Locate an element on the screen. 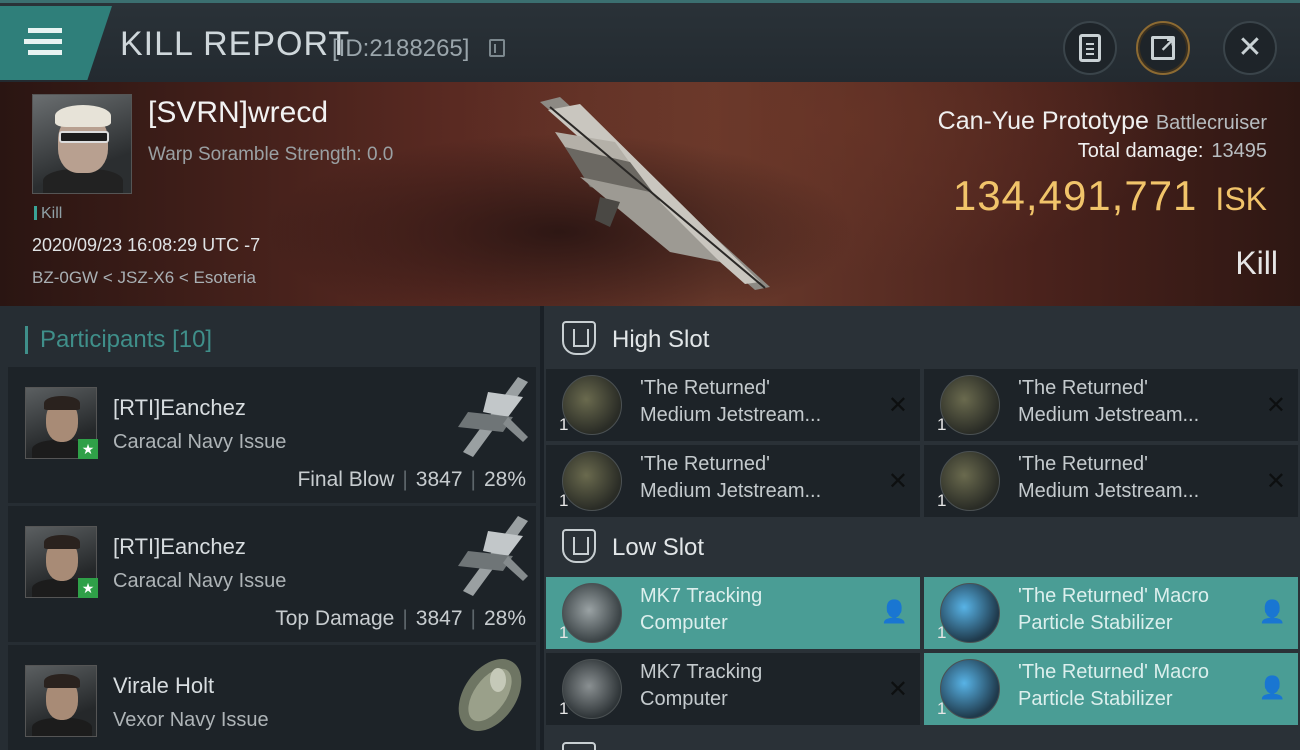 The width and height of the screenshot is (1300, 750). clipboard-icon is located at coordinates (1090, 48).